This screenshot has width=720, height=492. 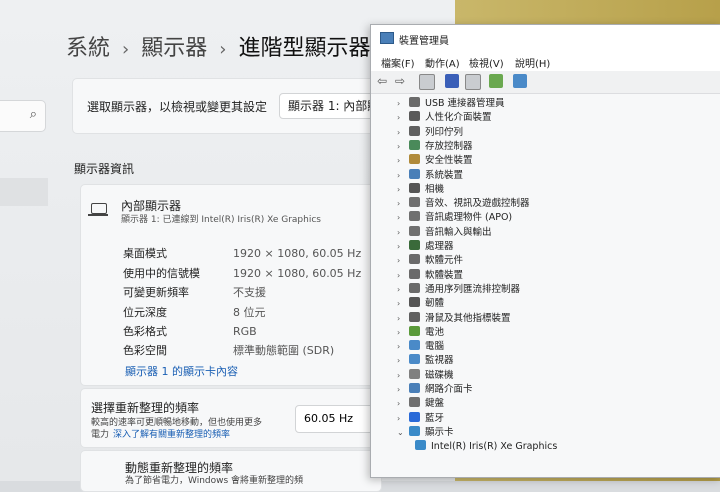 I want to click on tree-node: › 人性化介面裝置, so click(x=444, y=118).